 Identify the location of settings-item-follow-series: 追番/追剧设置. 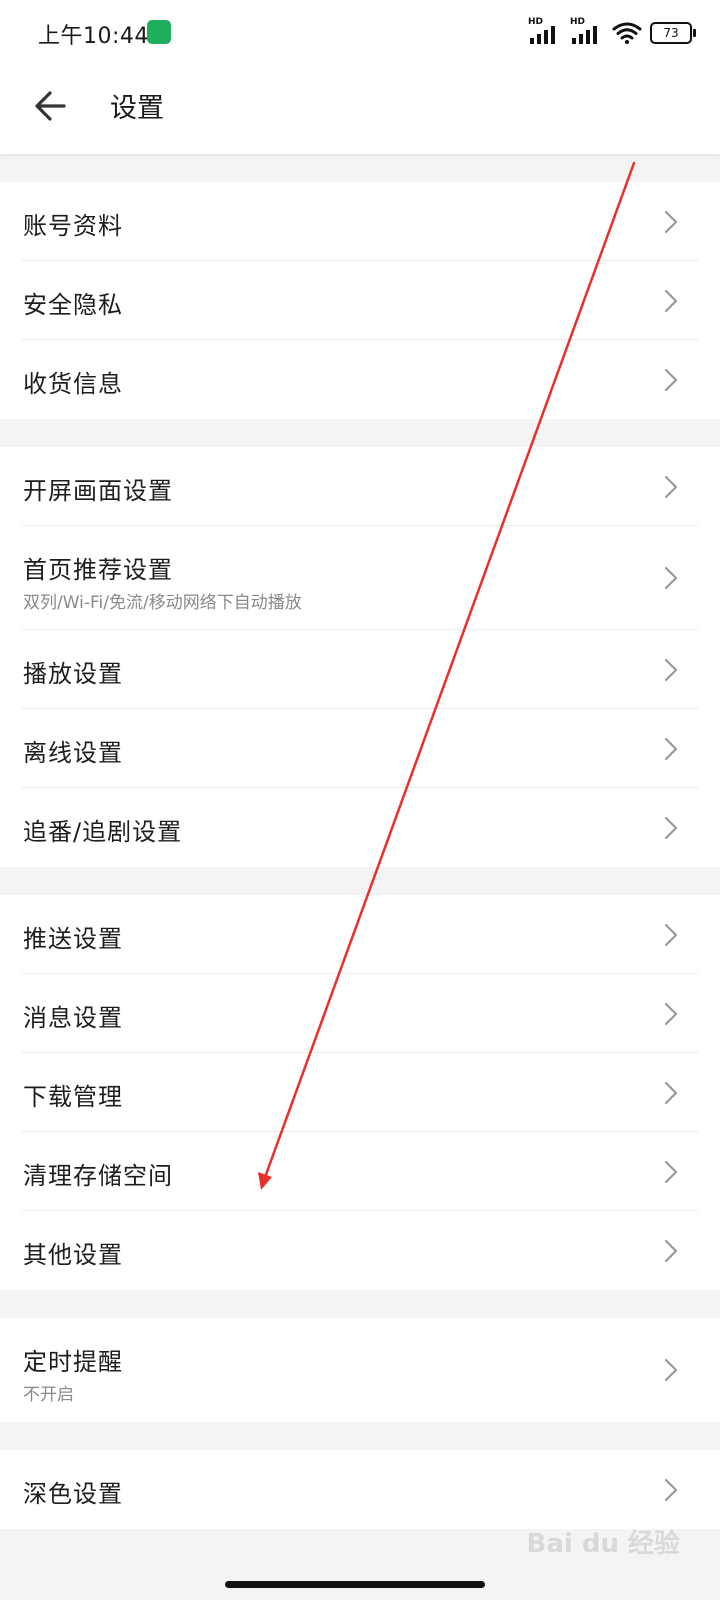
(360, 827).